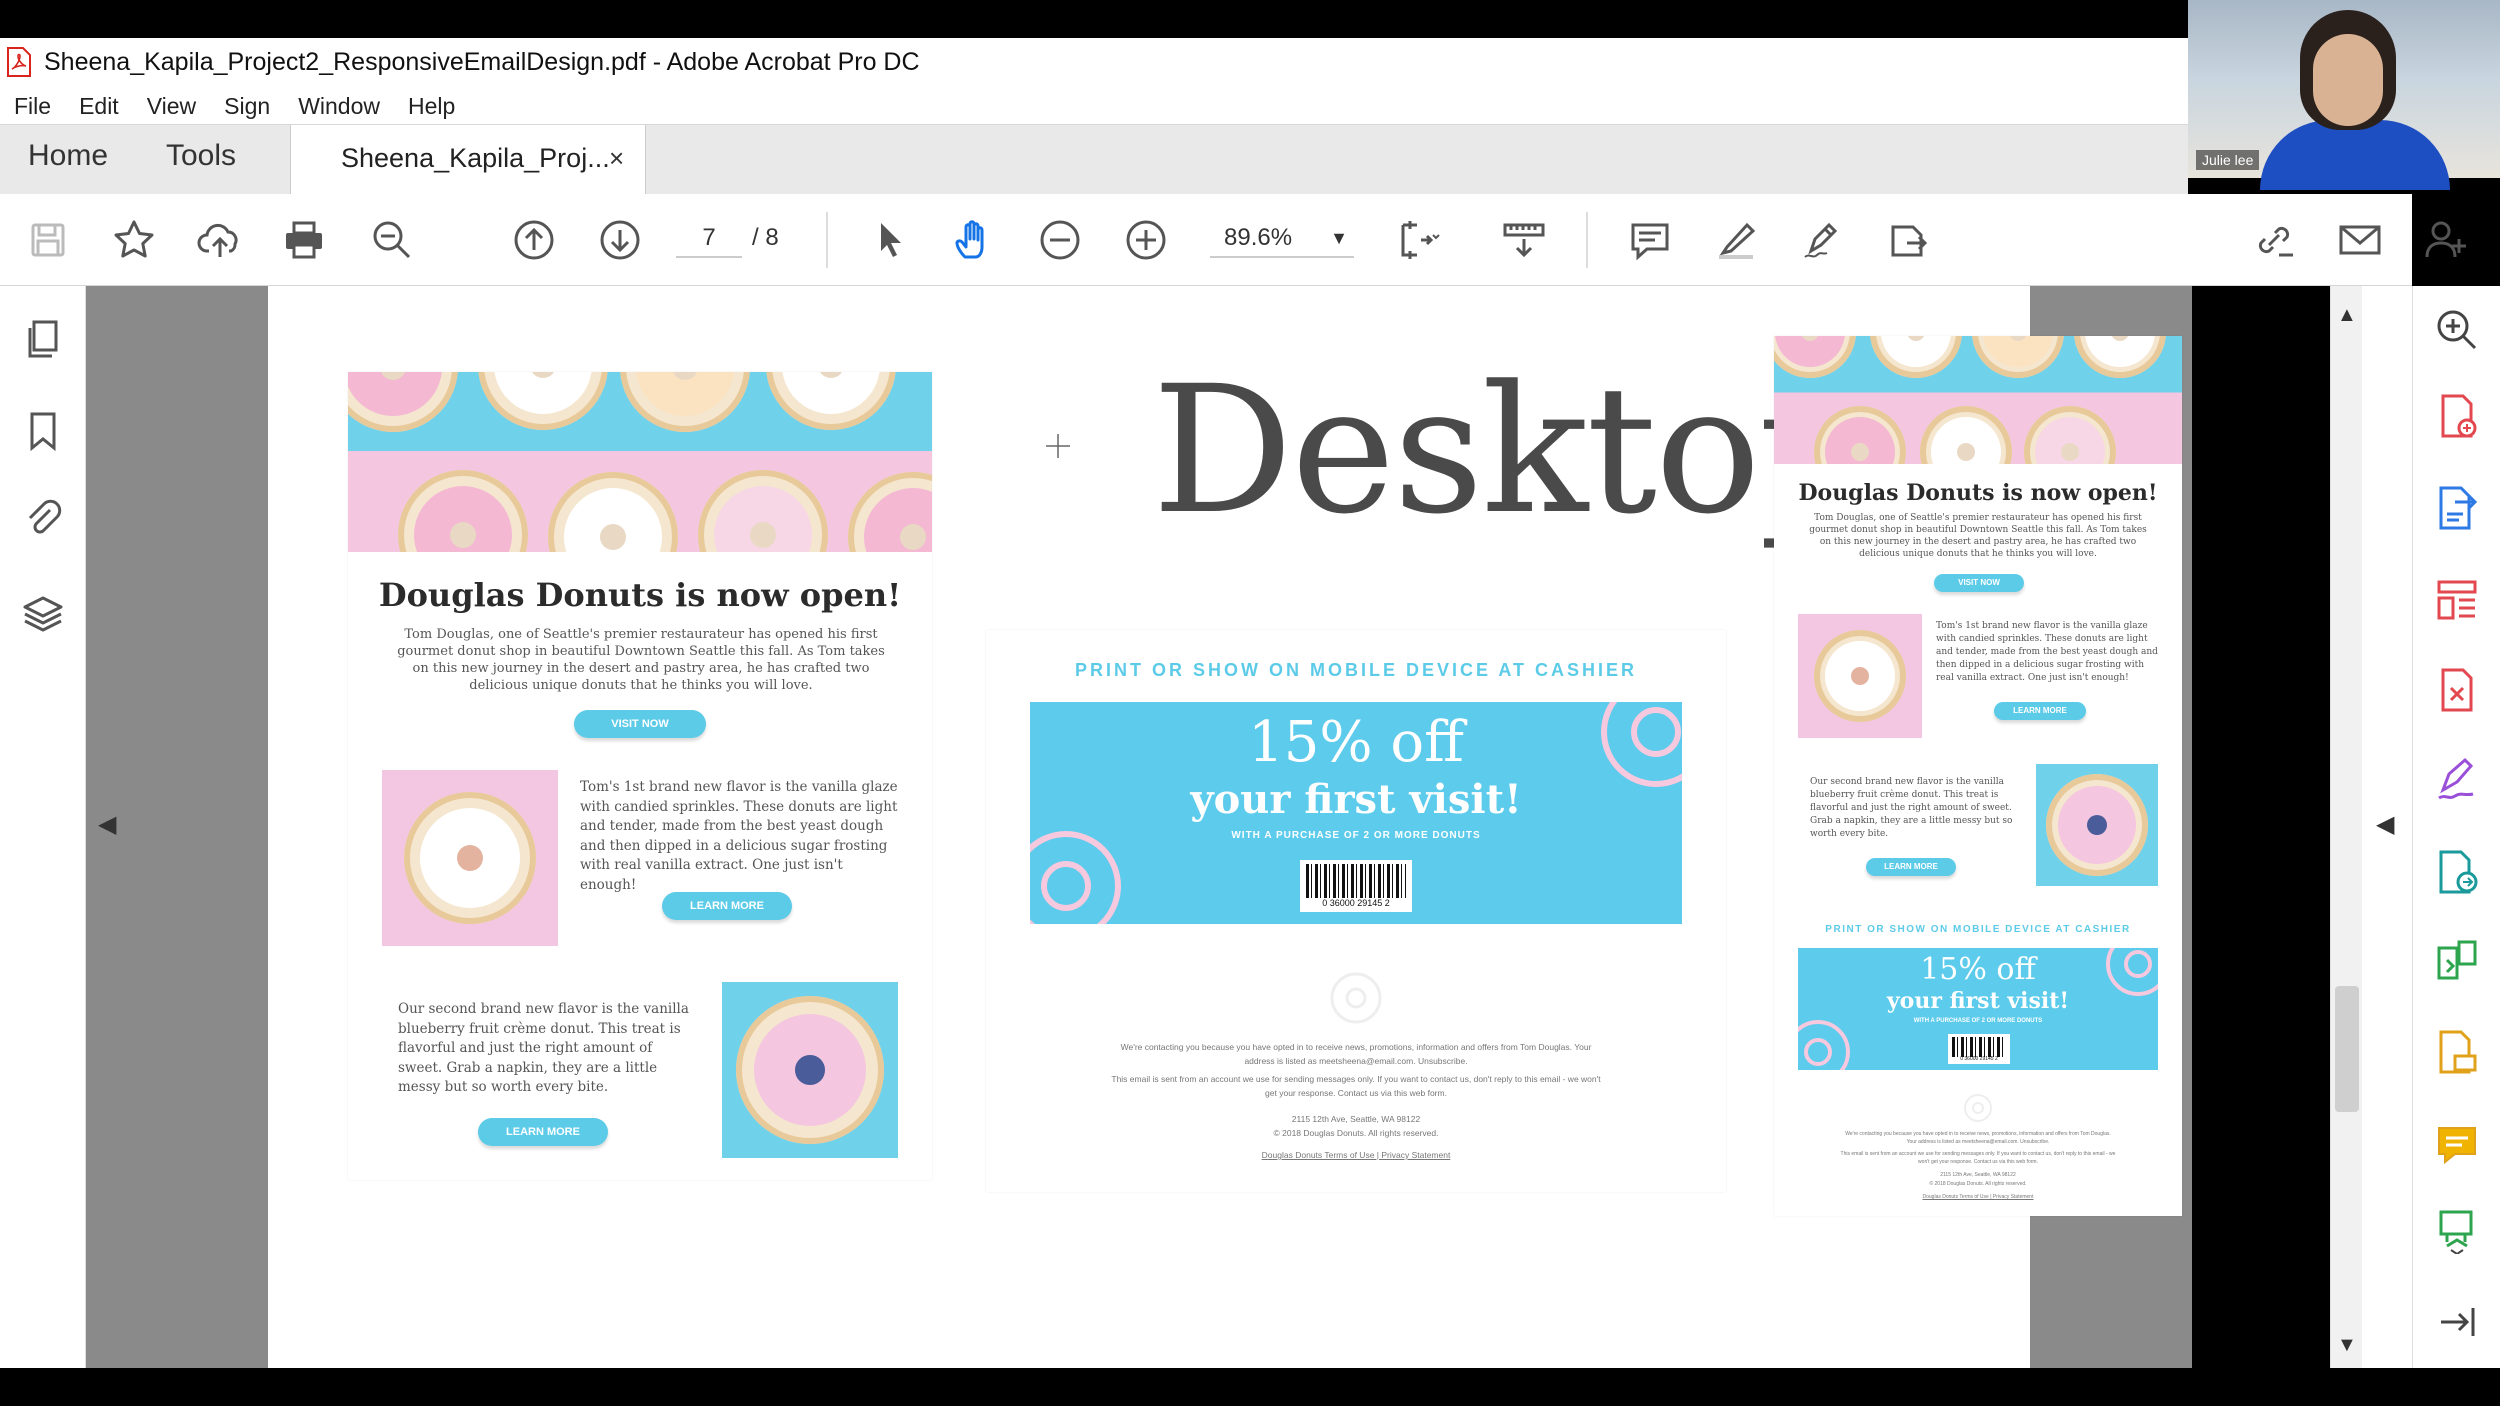 This screenshot has height=1406, width=2500. I want to click on scrollbar-thumb, so click(2347, 1049).